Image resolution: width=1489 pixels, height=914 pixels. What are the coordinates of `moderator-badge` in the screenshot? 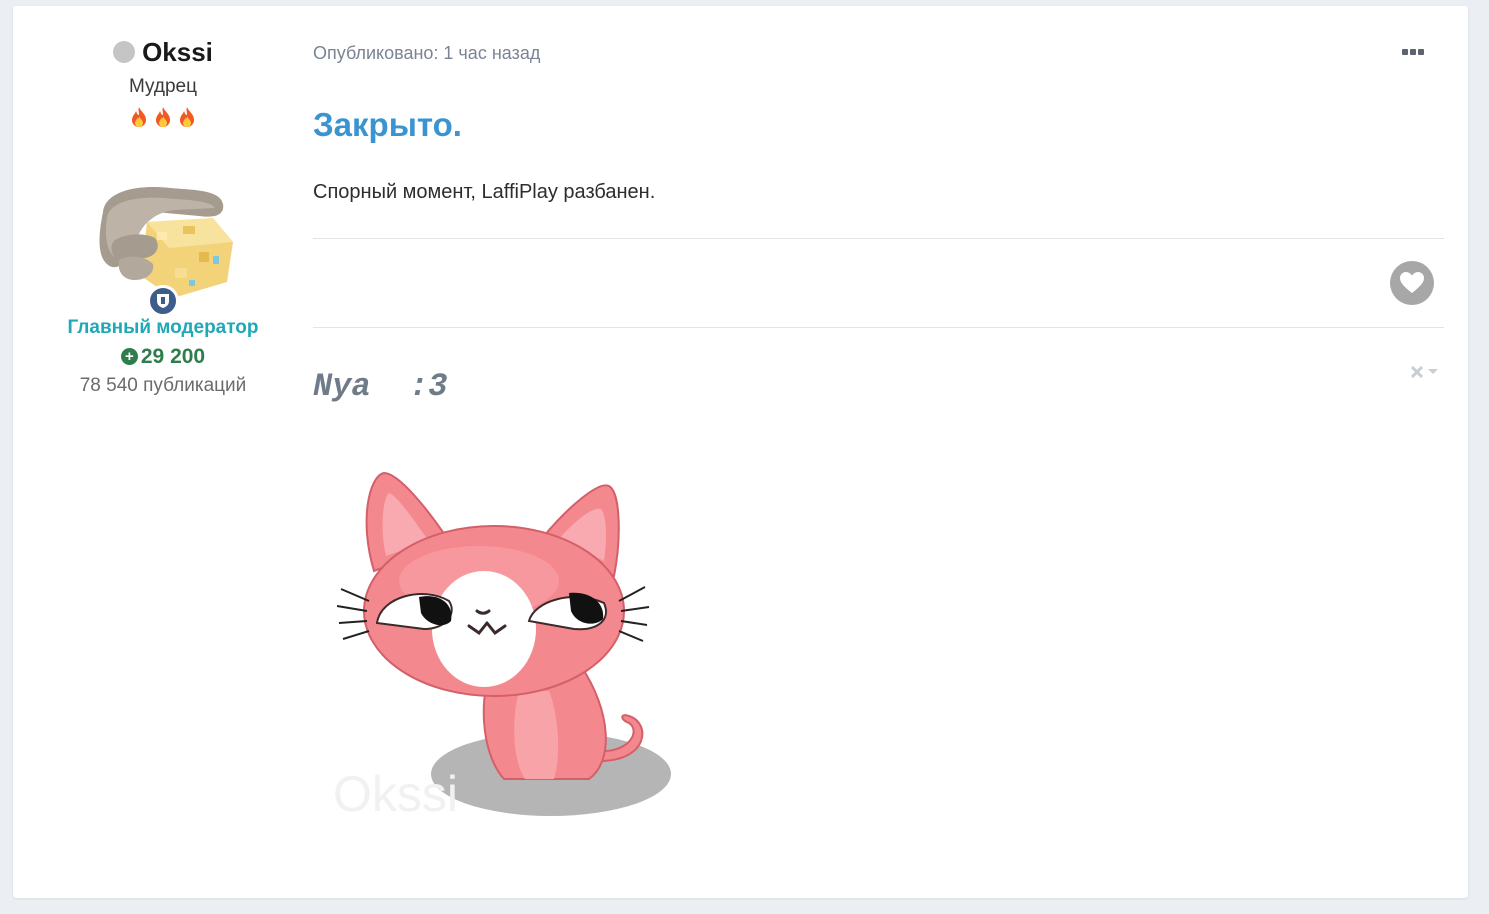 It's located at (163, 301).